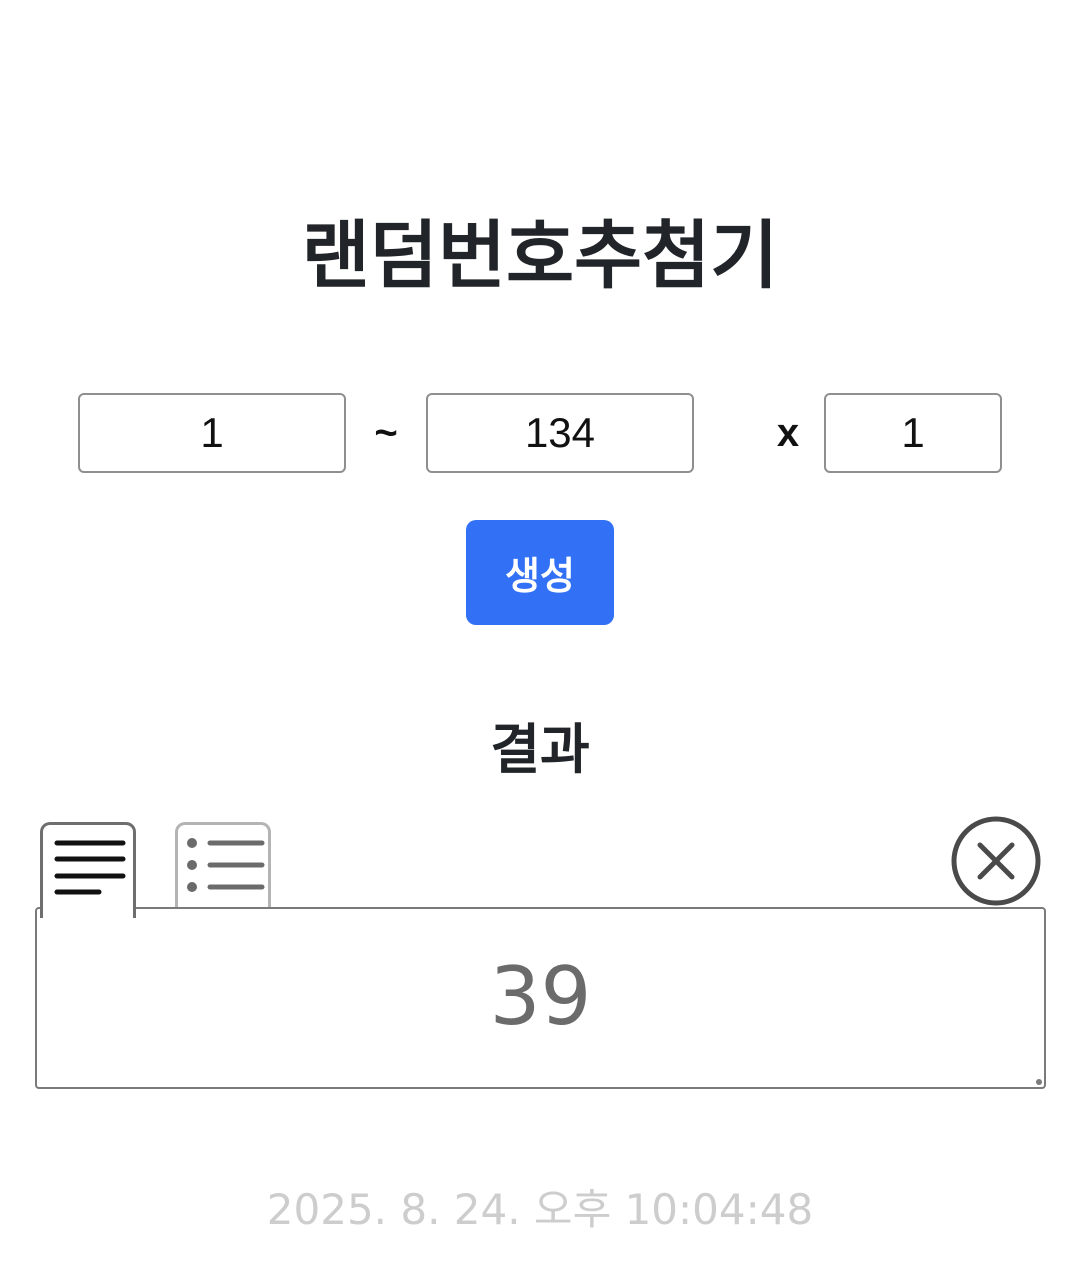  What do you see at coordinates (540, 256) in the screenshot?
I see `page-title: 랜덤번호추첨기` at bounding box center [540, 256].